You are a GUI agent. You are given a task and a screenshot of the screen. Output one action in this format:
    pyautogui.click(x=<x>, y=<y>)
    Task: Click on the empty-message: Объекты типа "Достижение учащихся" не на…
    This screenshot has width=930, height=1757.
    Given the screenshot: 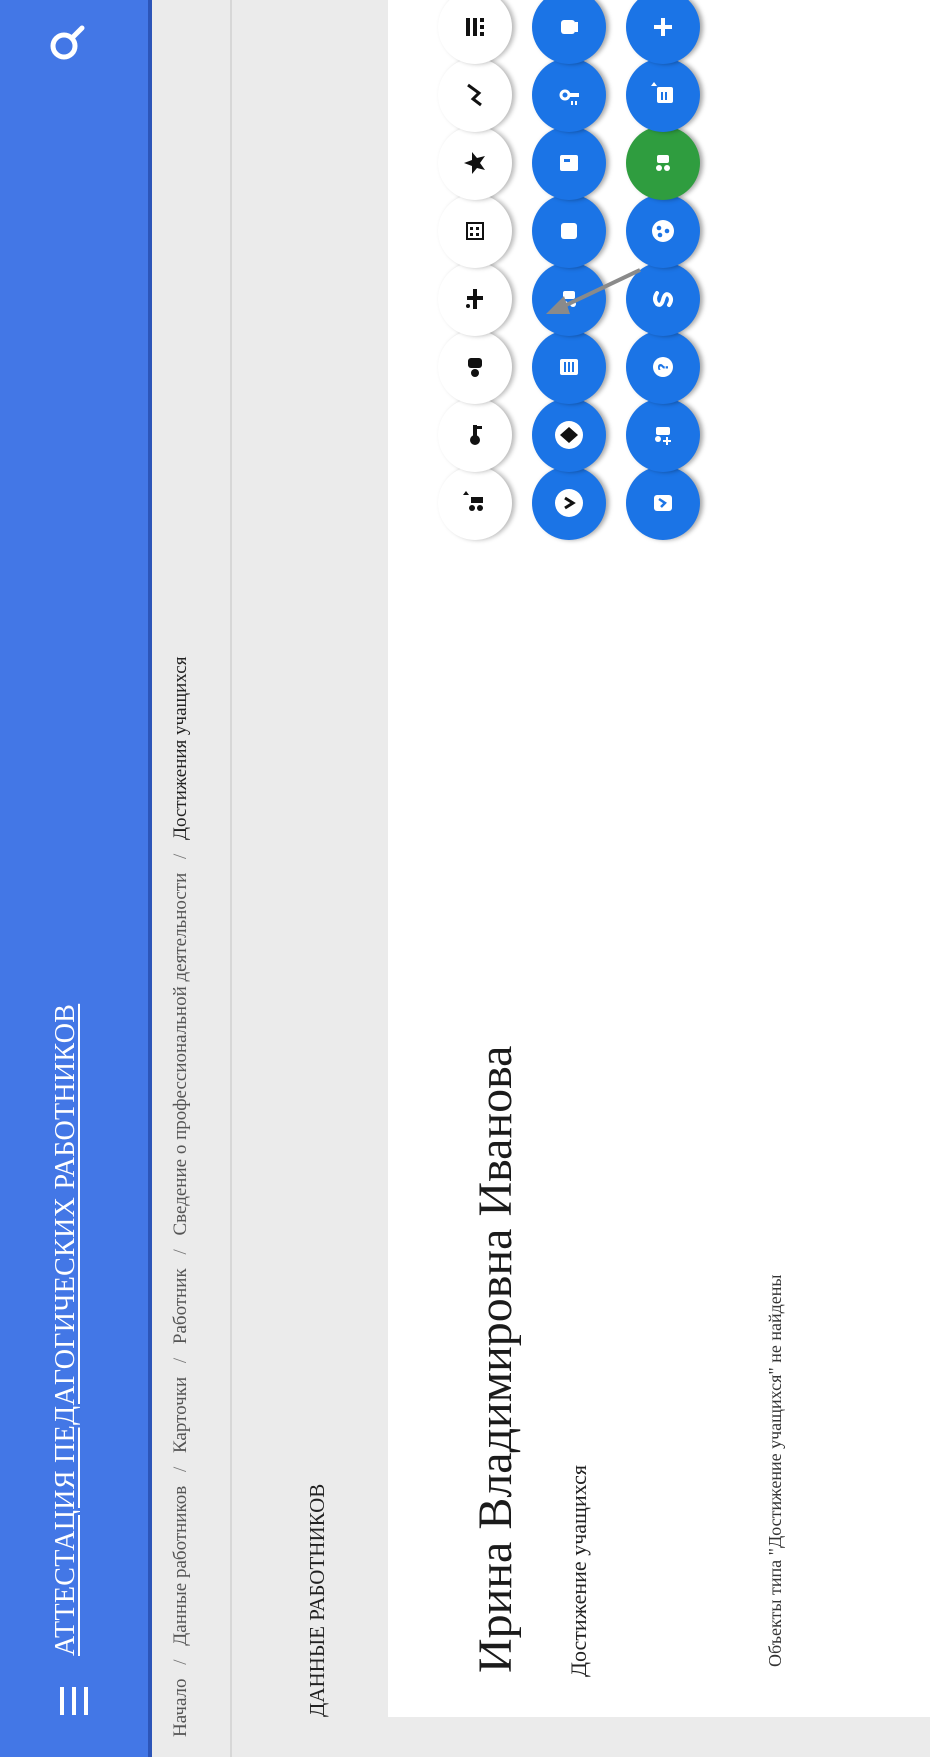 What is the action you would take?
    pyautogui.click(x=775, y=1470)
    